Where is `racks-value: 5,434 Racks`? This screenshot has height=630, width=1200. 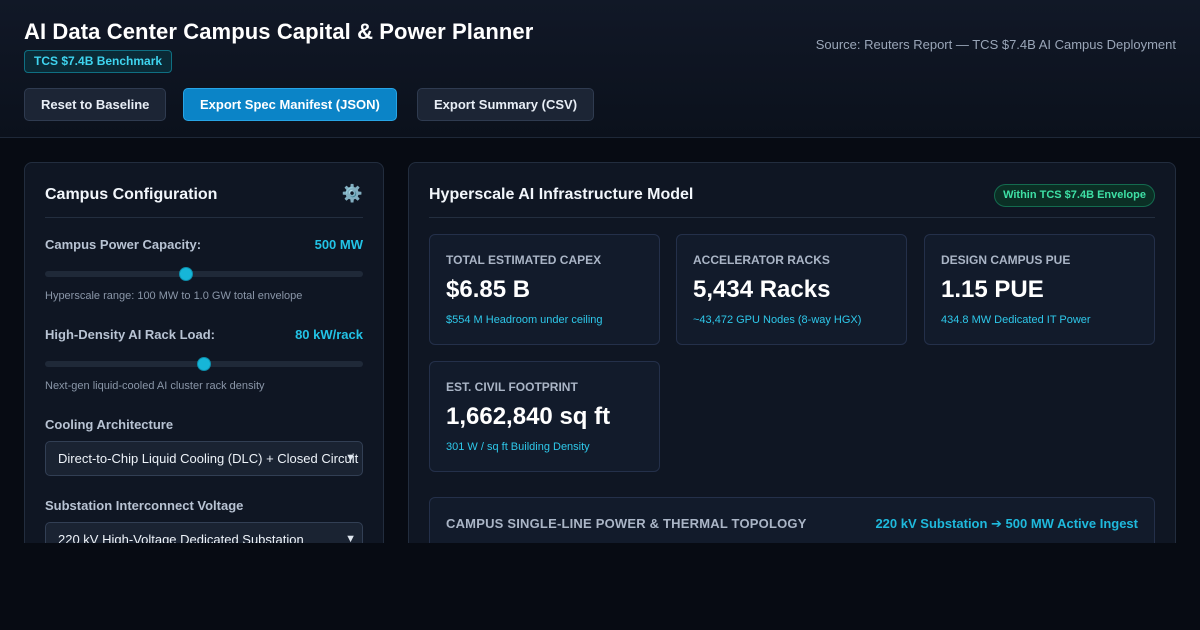
racks-value: 5,434 Racks is located at coordinates (762, 289).